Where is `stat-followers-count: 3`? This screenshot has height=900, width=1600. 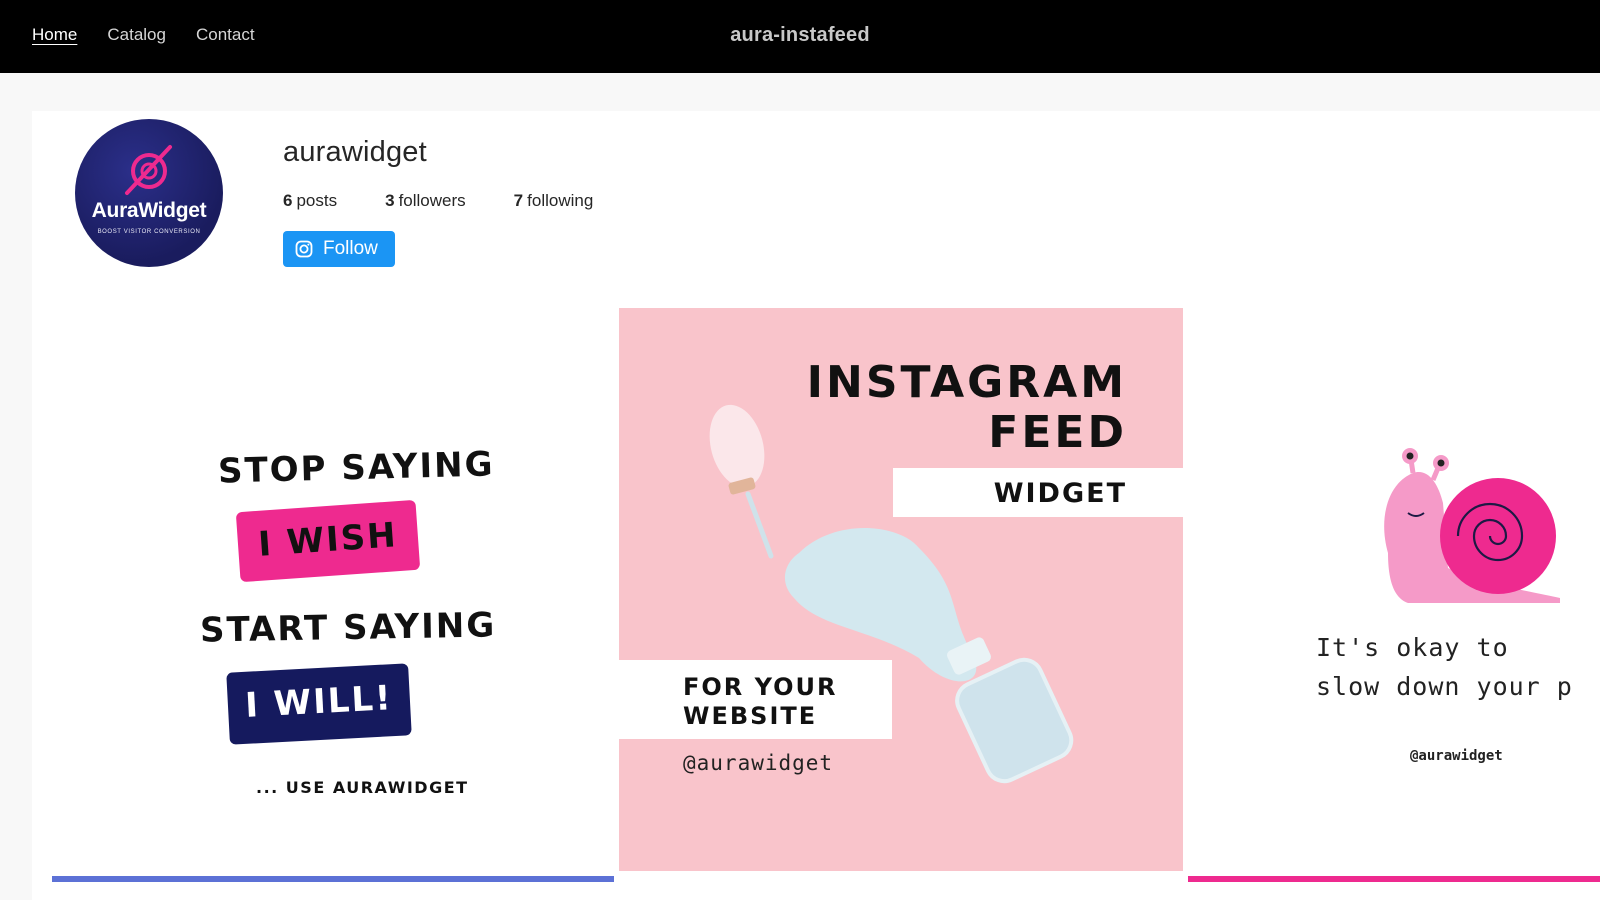
stat-followers-count: 3 is located at coordinates (390, 200).